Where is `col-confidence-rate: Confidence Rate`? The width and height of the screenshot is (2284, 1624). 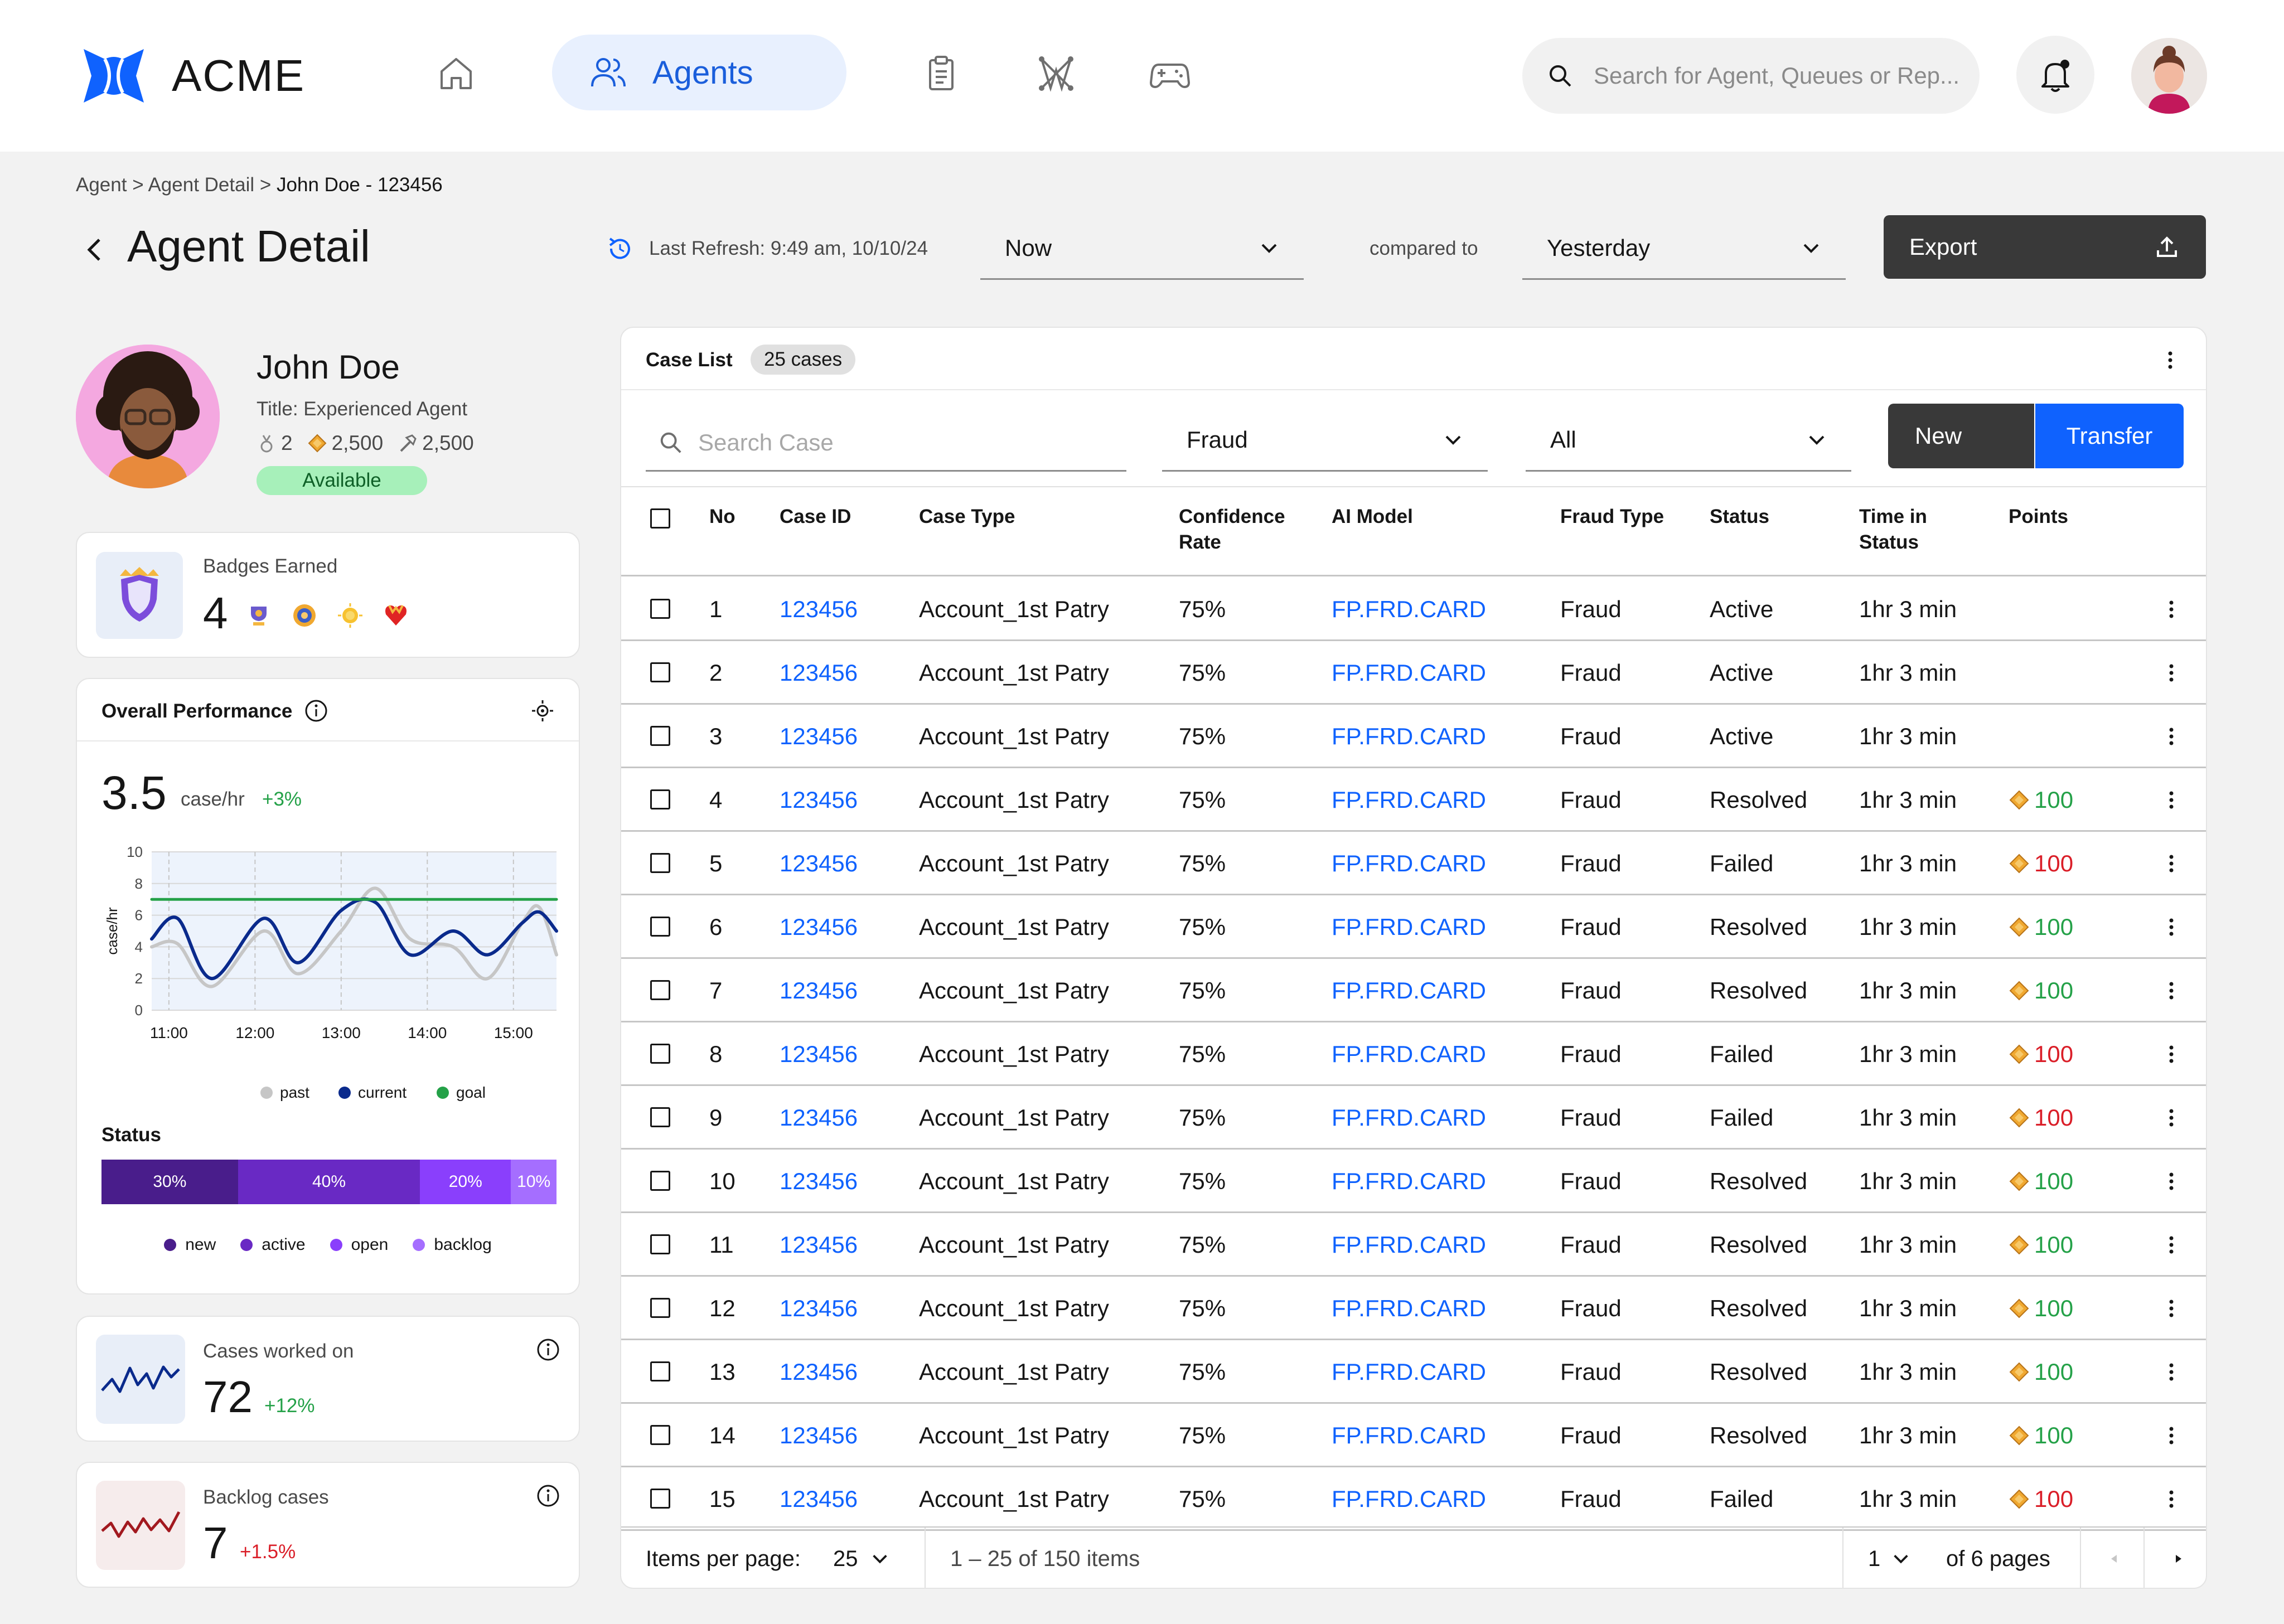 col-confidence-rate: Confidence Rate is located at coordinates (1237, 529).